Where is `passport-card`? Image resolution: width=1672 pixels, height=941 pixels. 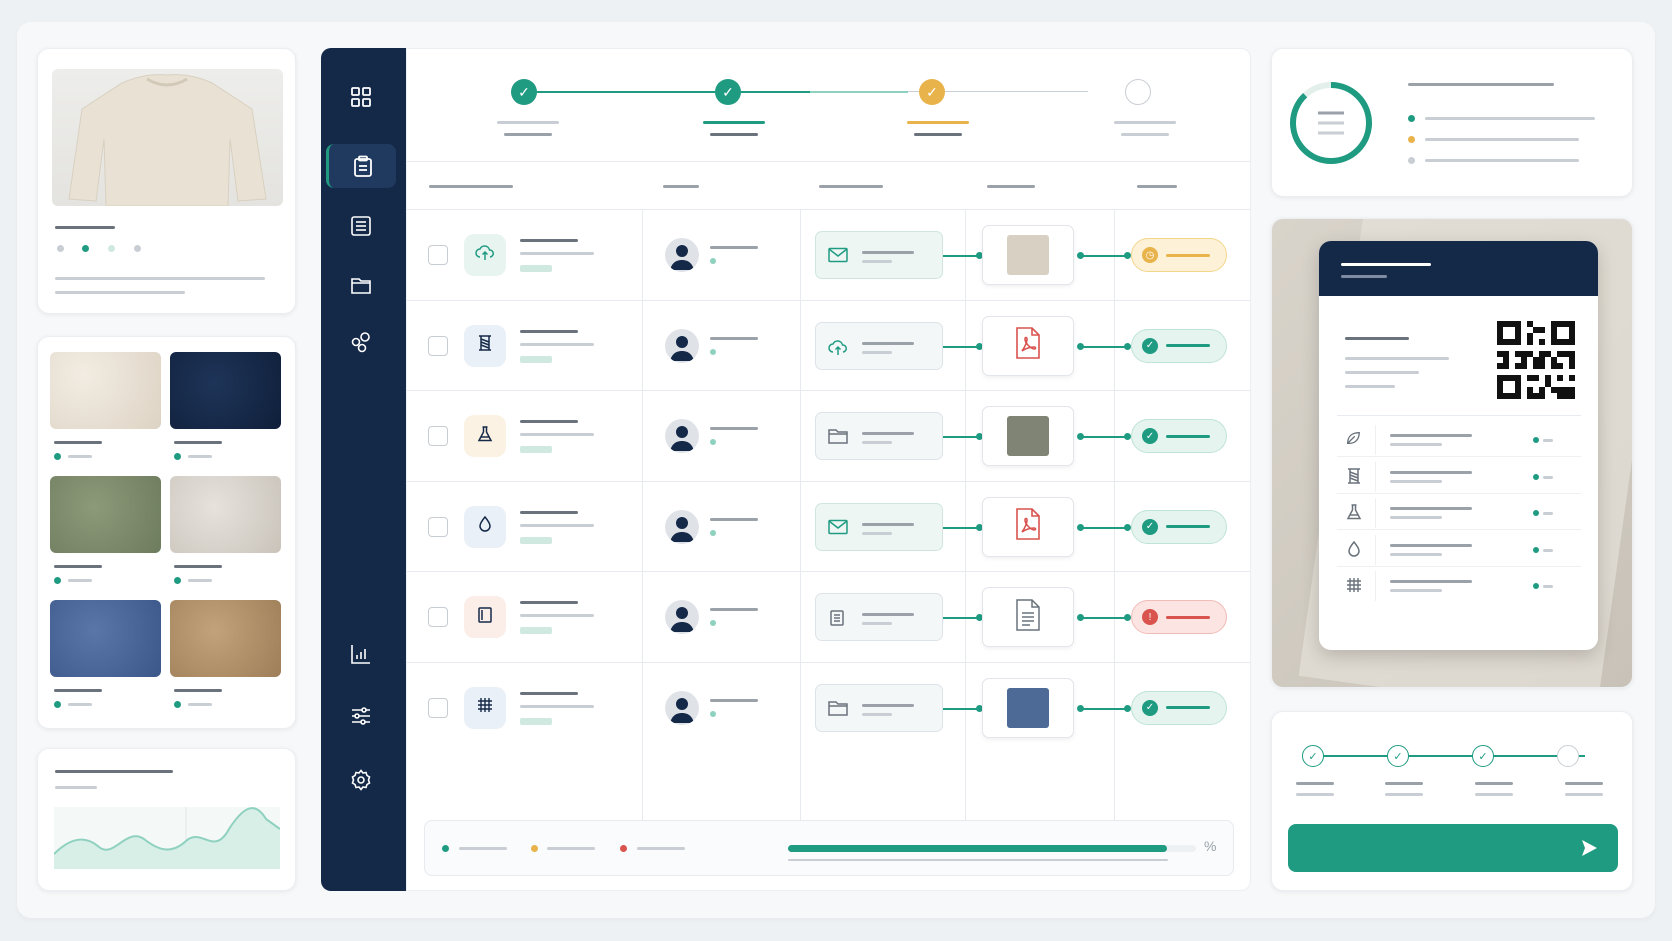 passport-card is located at coordinates (1452, 453).